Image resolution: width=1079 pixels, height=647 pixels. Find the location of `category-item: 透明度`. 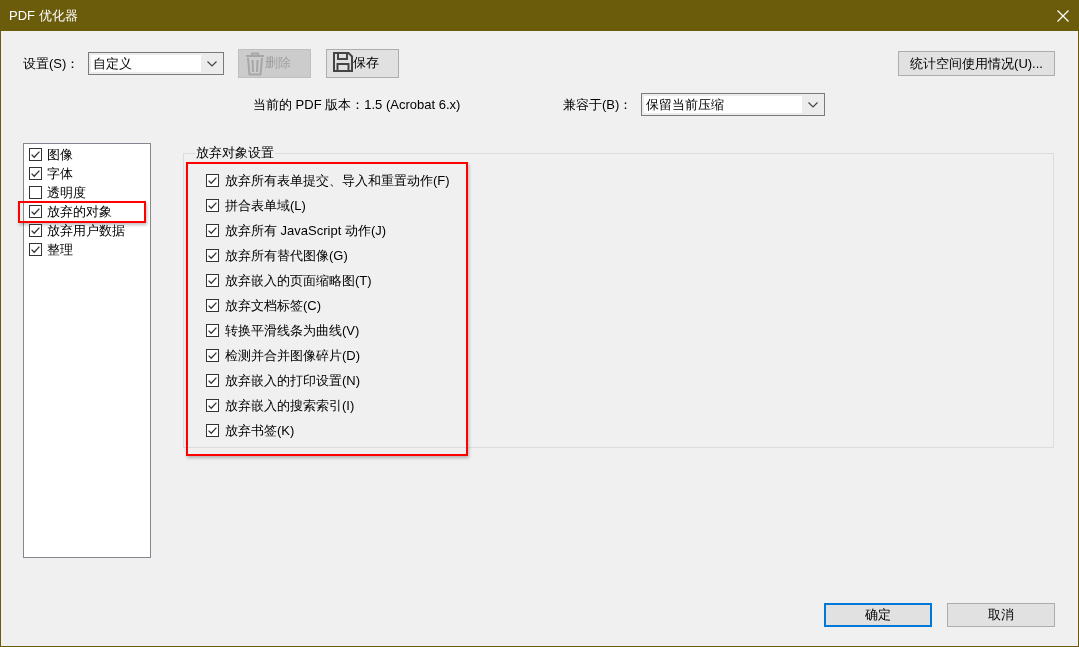

category-item: 透明度 is located at coordinates (66, 192).